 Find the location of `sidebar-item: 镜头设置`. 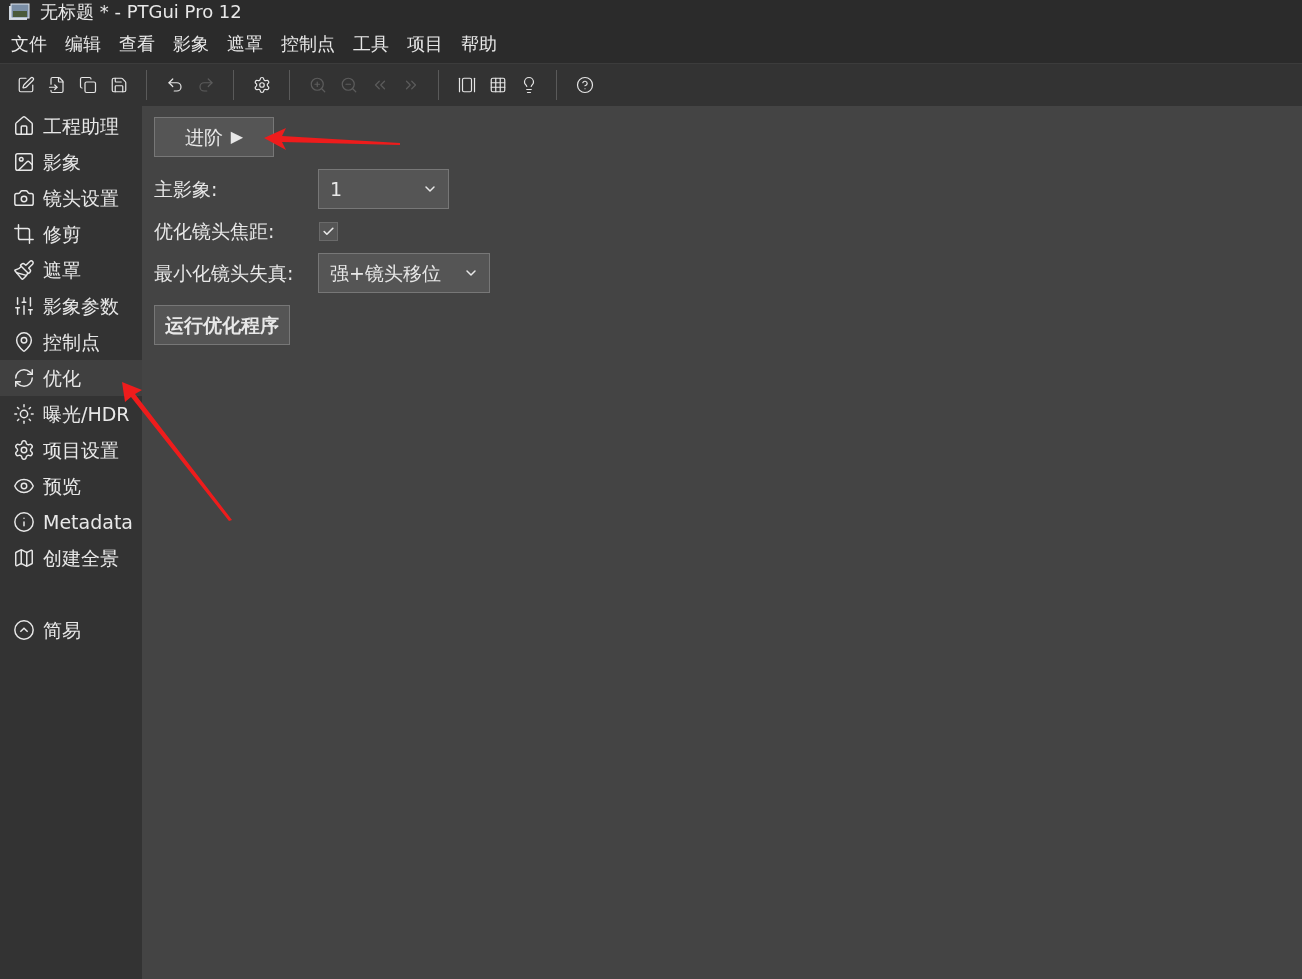

sidebar-item: 镜头设置 is located at coordinates (71, 198).